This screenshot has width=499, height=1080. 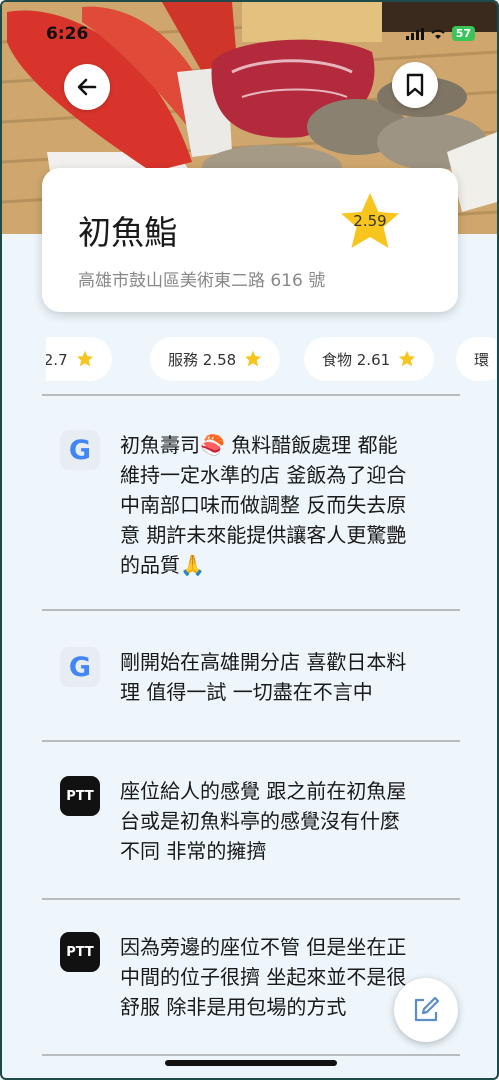 I want to click on chip-environment-2: 環, so click(x=476, y=359).